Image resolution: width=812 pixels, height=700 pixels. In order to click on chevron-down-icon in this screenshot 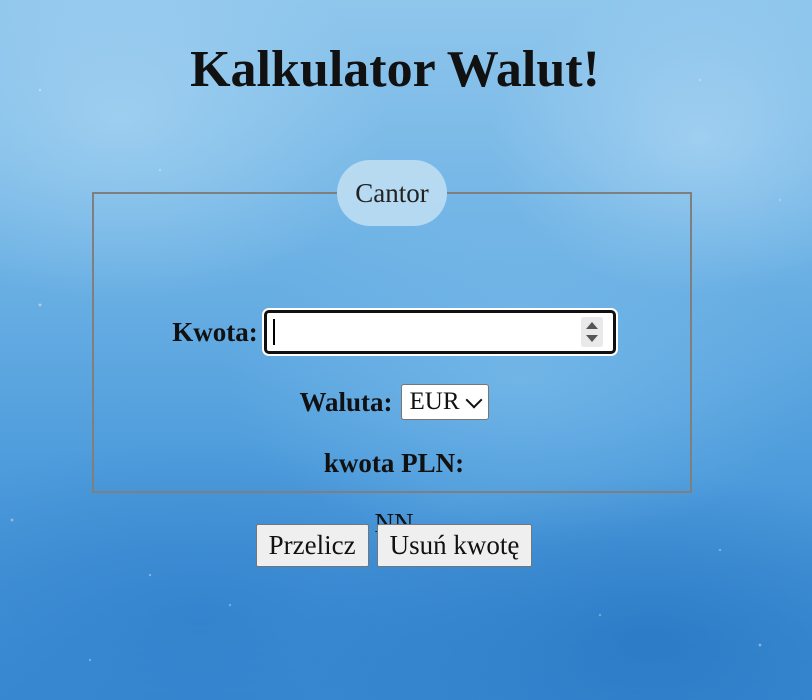, I will do `click(473, 399)`.